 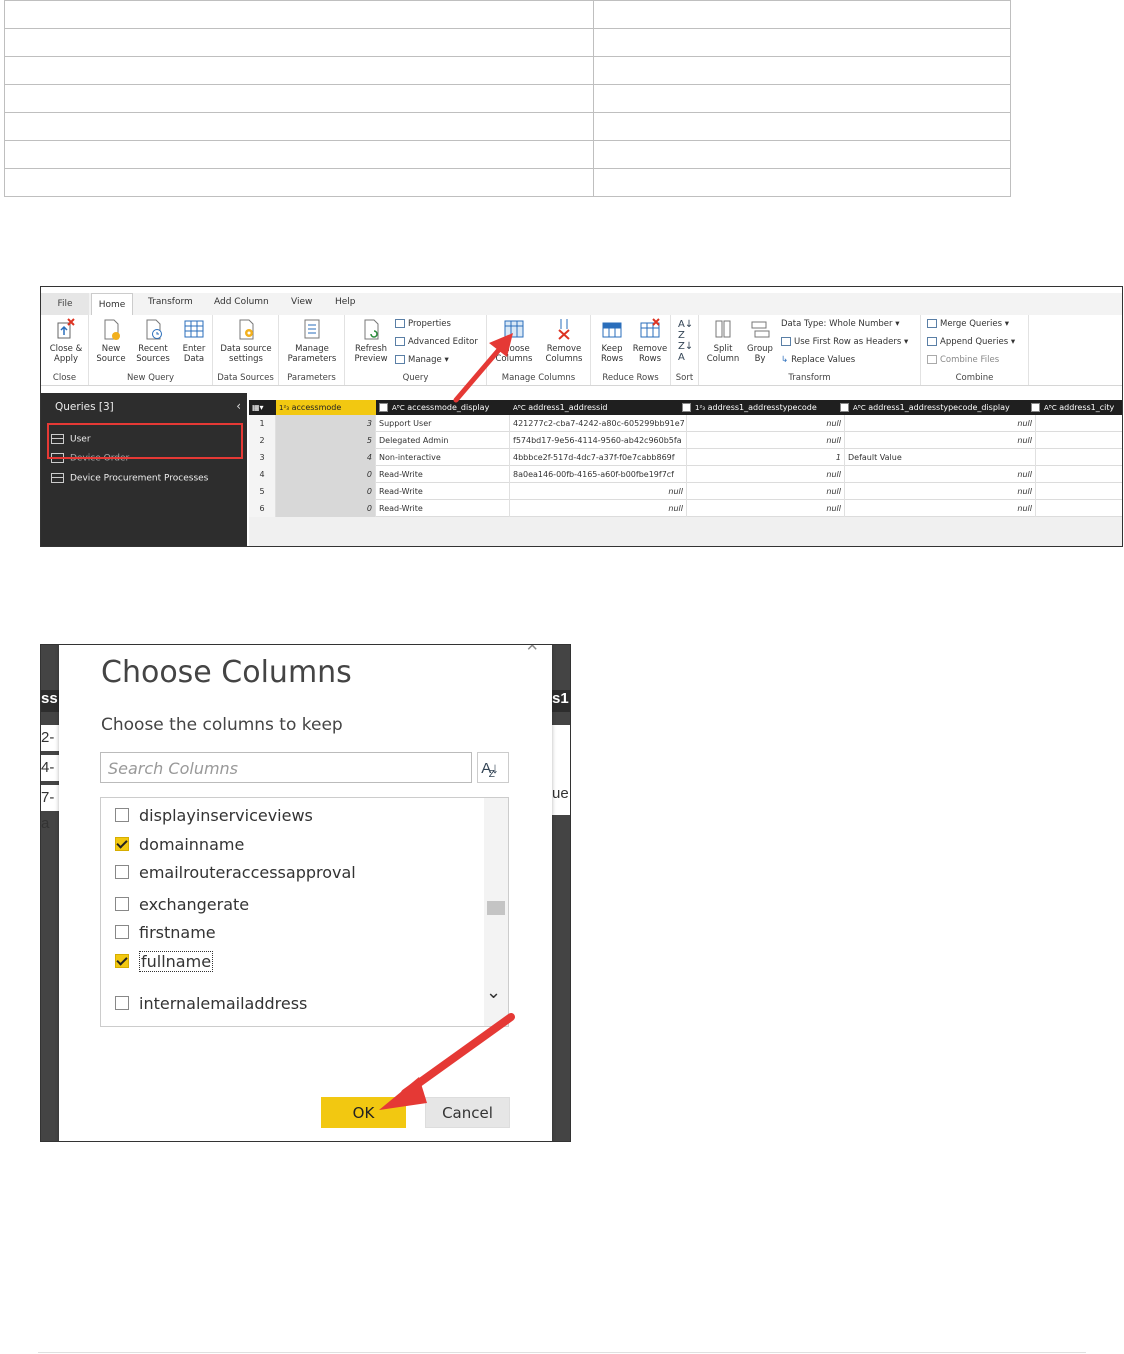 I want to click on remove-columns-button: Remove Columns, so click(x=564, y=340).